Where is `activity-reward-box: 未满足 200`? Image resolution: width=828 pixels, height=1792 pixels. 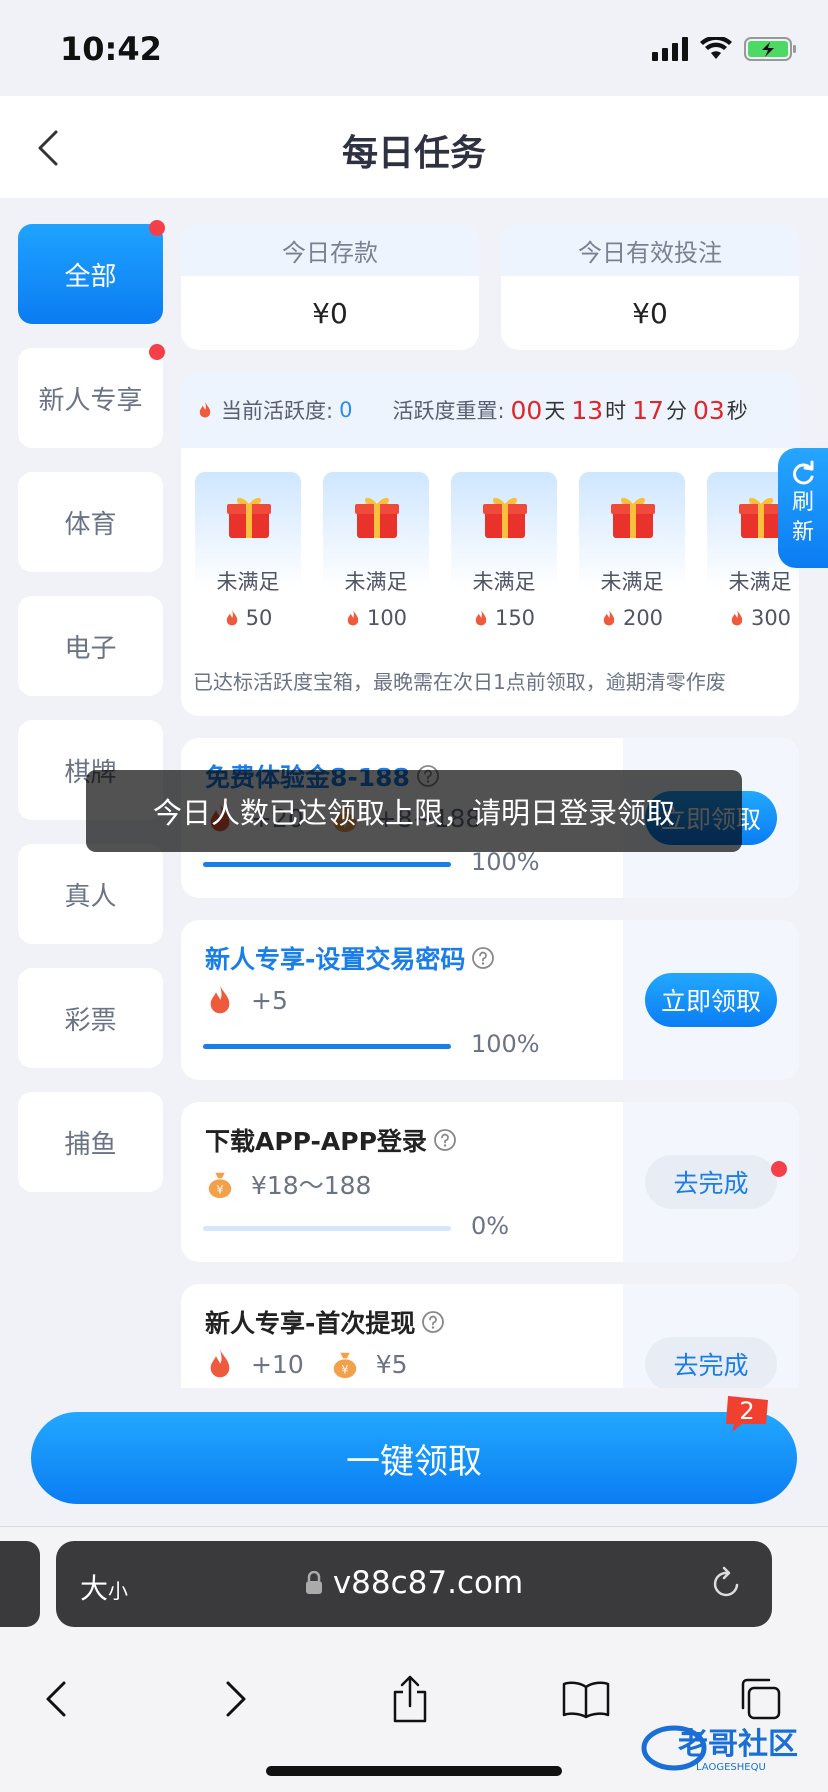 activity-reward-box: 未满足 200 is located at coordinates (632, 555).